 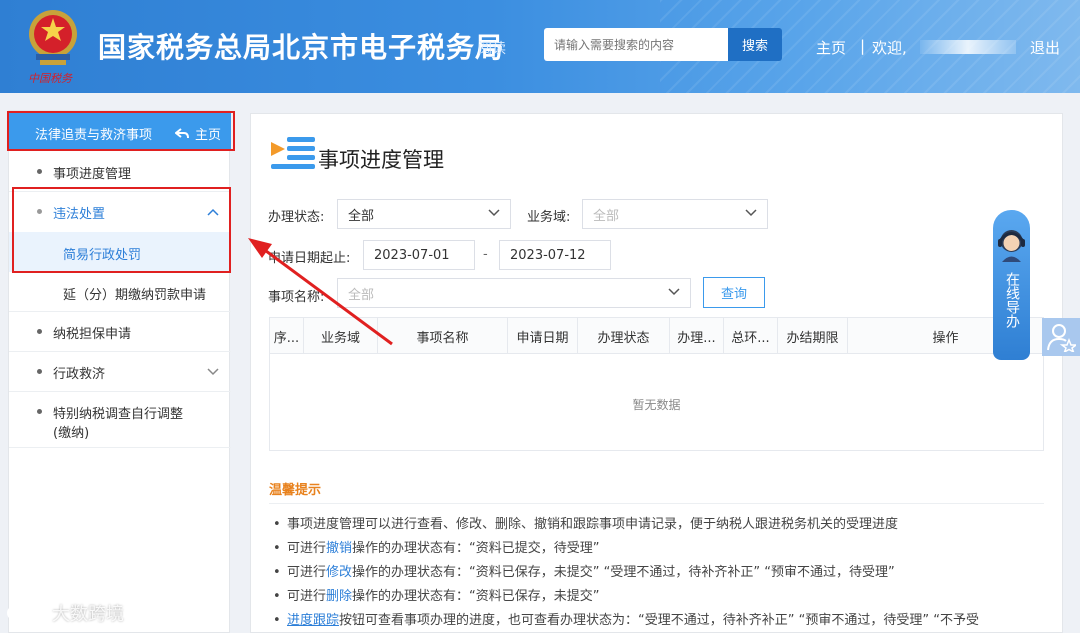 What do you see at coordinates (419, 255) in the screenshot?
I see `date-from-input: 2023-07-01` at bounding box center [419, 255].